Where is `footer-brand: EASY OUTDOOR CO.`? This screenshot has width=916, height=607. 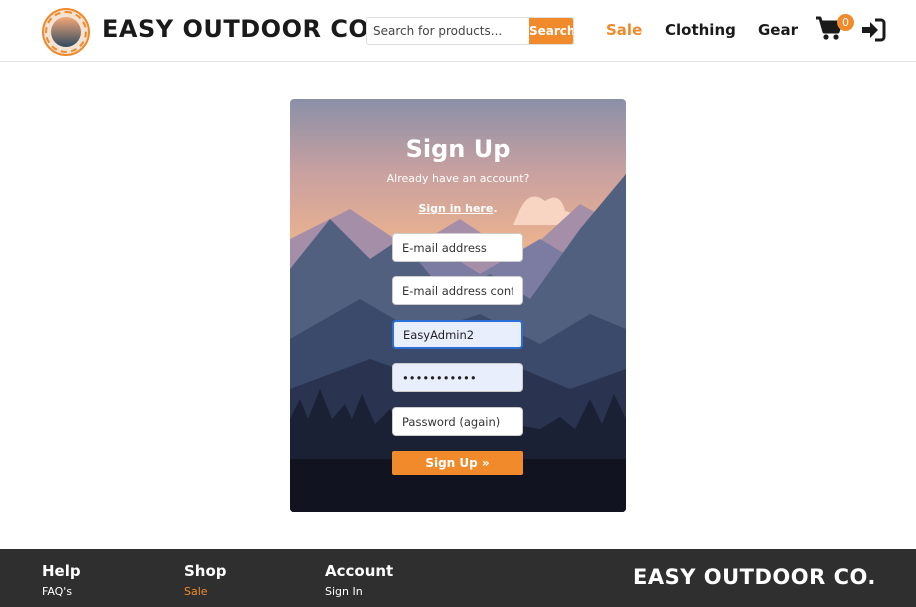
footer-brand: EASY OUTDOOR CO. is located at coordinates (754, 577).